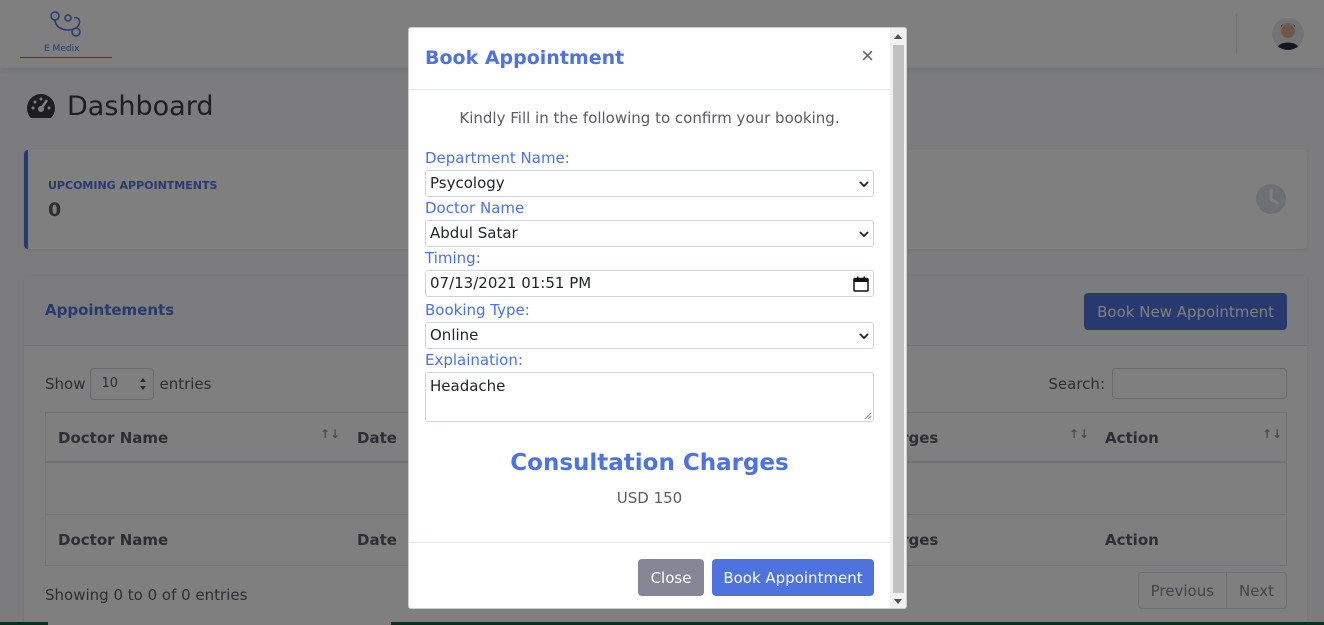 The image size is (1324, 625). What do you see at coordinates (793, 577) in the screenshot?
I see `book-appointment-button: Book Appointment` at bounding box center [793, 577].